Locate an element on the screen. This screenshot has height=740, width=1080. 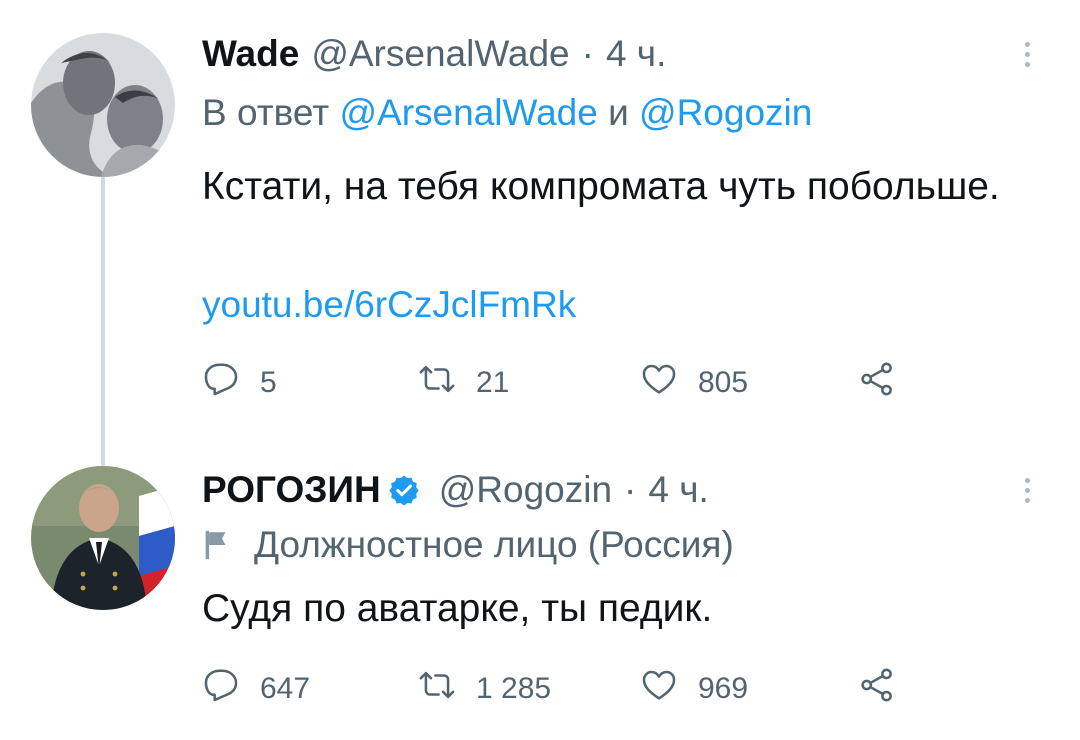
verified-badge-icon is located at coordinates (404, 490).